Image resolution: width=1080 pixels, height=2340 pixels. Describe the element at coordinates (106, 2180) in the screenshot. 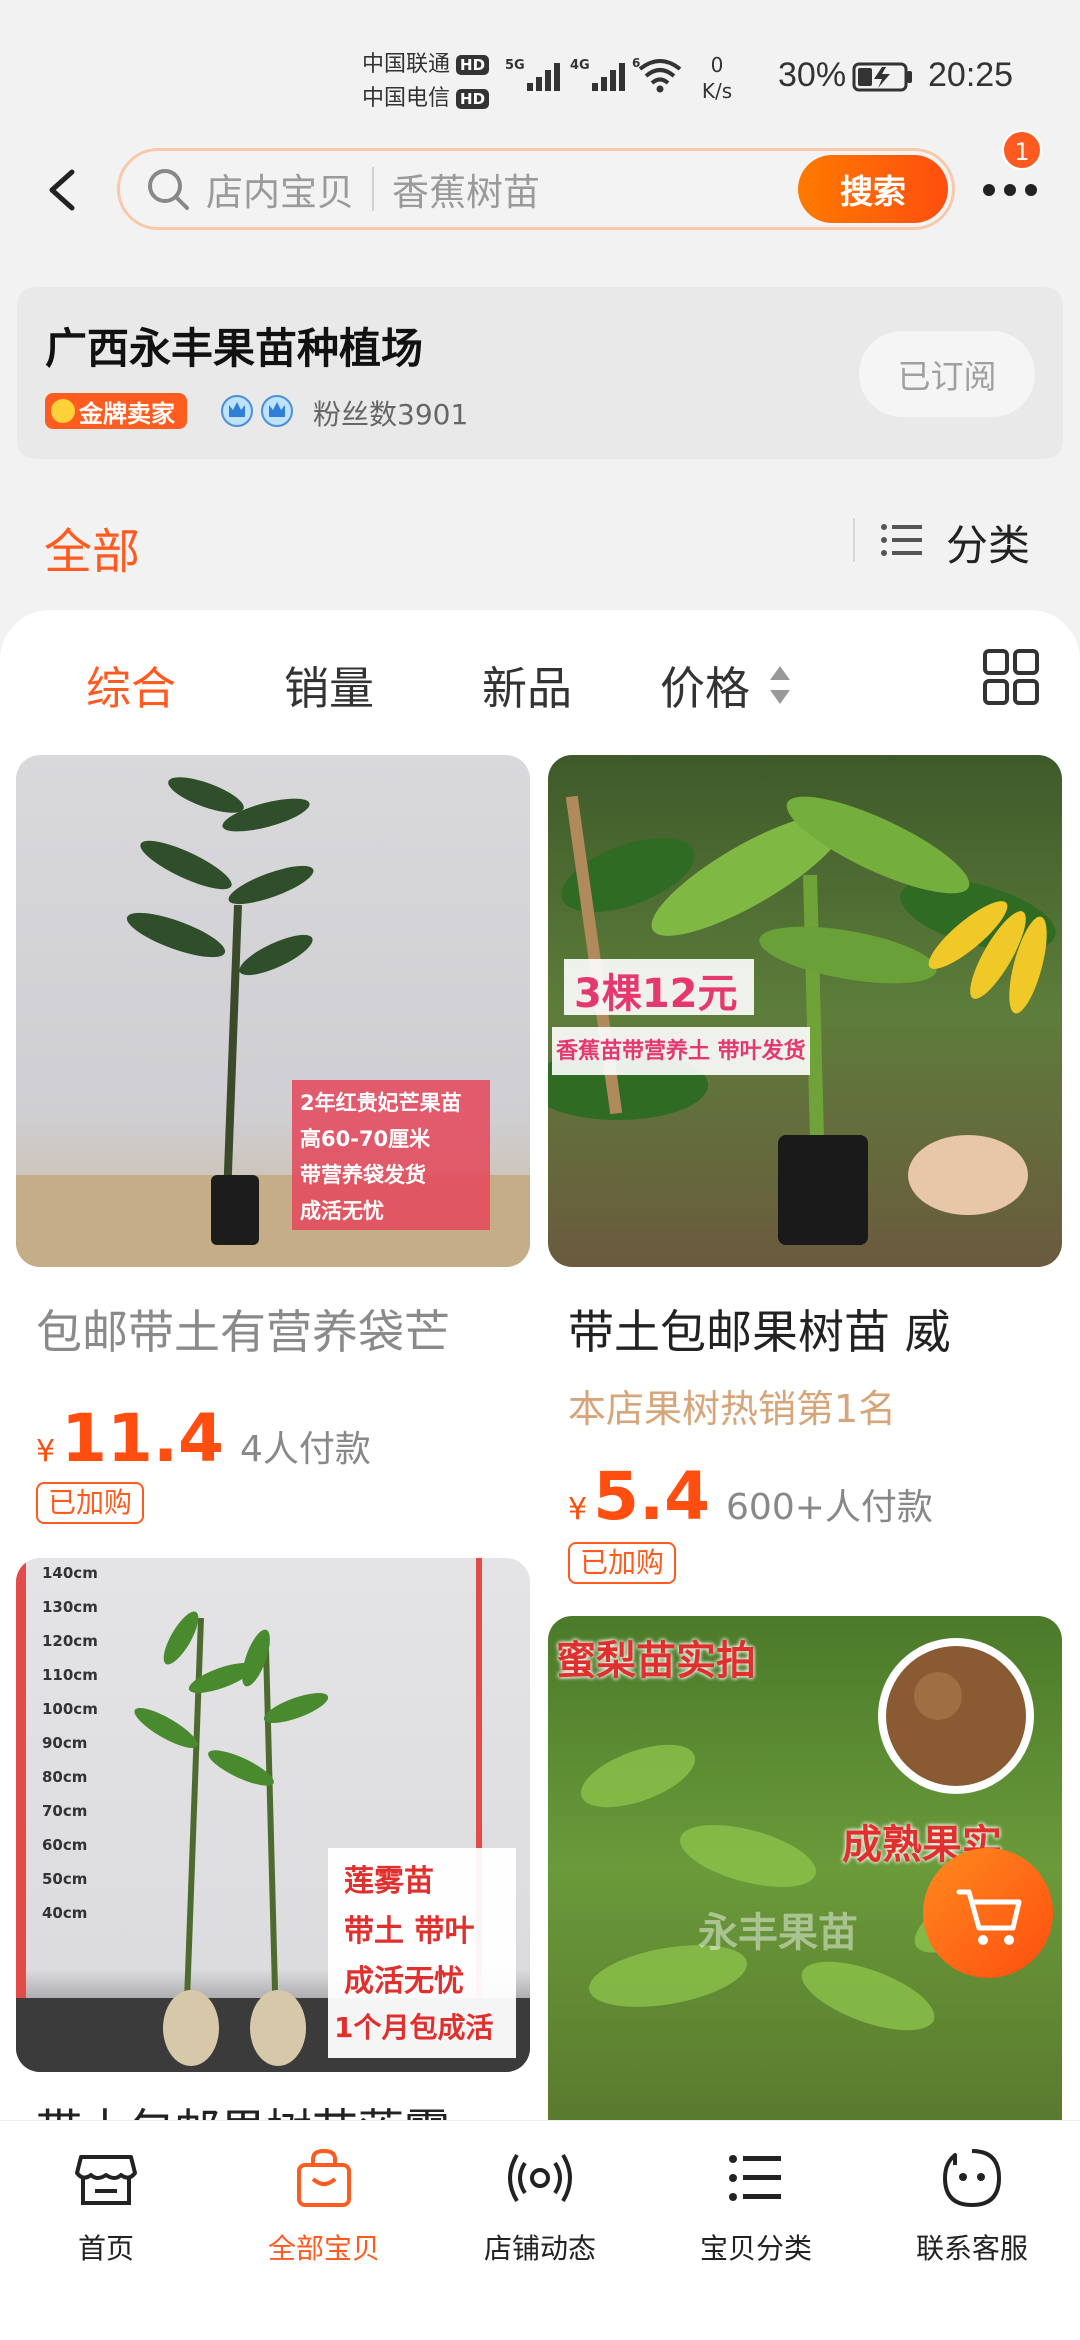

I see `store-icon` at that location.